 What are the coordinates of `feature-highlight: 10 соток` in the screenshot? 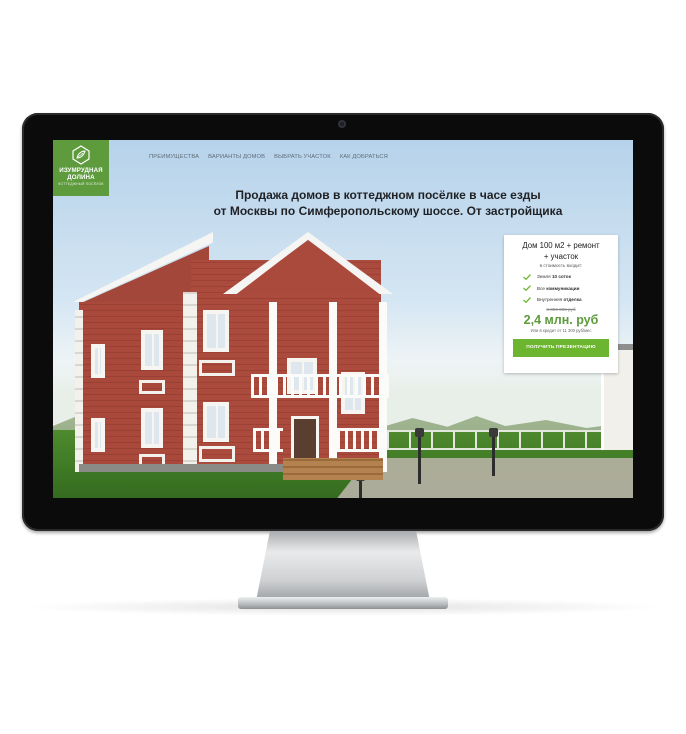 It's located at (561, 276).